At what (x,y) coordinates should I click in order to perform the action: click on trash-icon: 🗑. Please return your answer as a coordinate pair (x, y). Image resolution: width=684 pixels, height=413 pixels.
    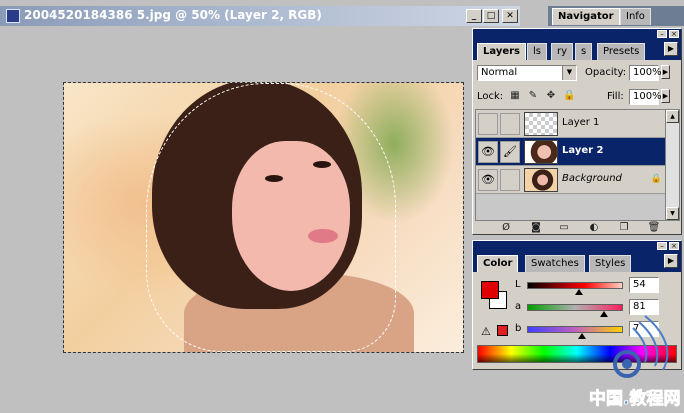
    Looking at the image, I should click on (654, 228).